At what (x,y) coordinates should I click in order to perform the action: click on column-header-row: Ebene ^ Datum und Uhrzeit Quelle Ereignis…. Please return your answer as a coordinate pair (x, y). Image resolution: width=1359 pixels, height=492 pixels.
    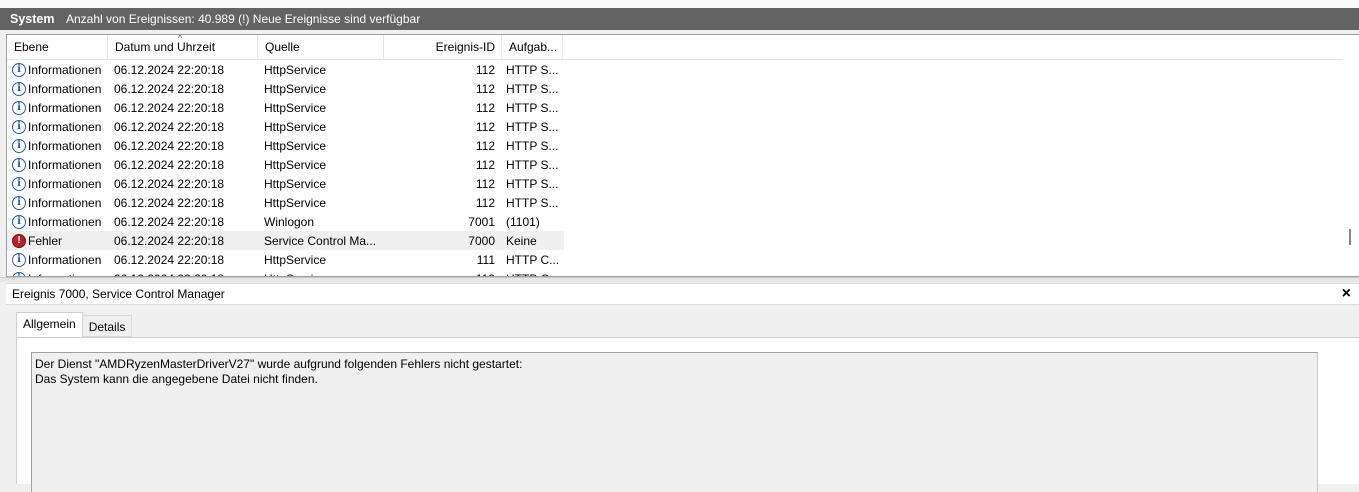
    Looking at the image, I should click on (677, 47).